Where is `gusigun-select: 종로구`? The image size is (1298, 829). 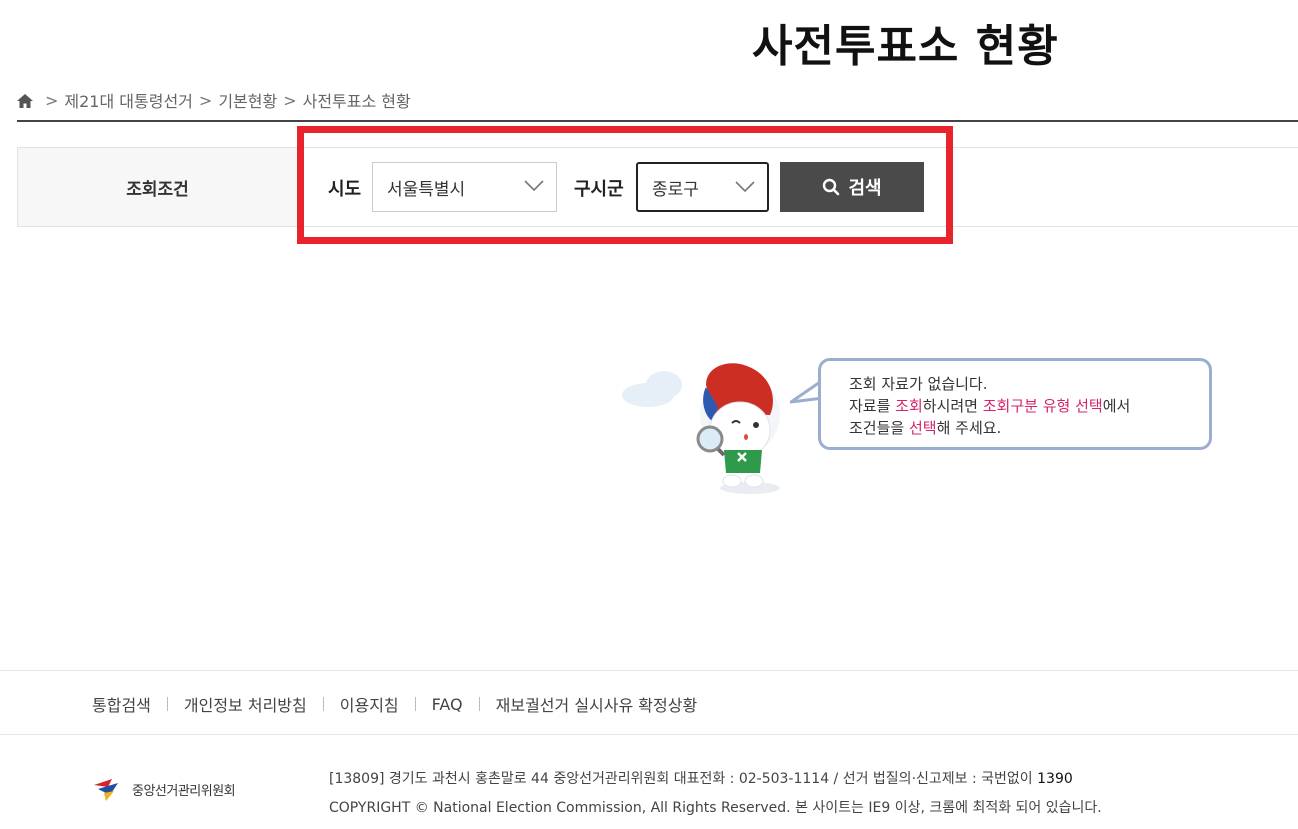 gusigun-select: 종로구 is located at coordinates (702, 187).